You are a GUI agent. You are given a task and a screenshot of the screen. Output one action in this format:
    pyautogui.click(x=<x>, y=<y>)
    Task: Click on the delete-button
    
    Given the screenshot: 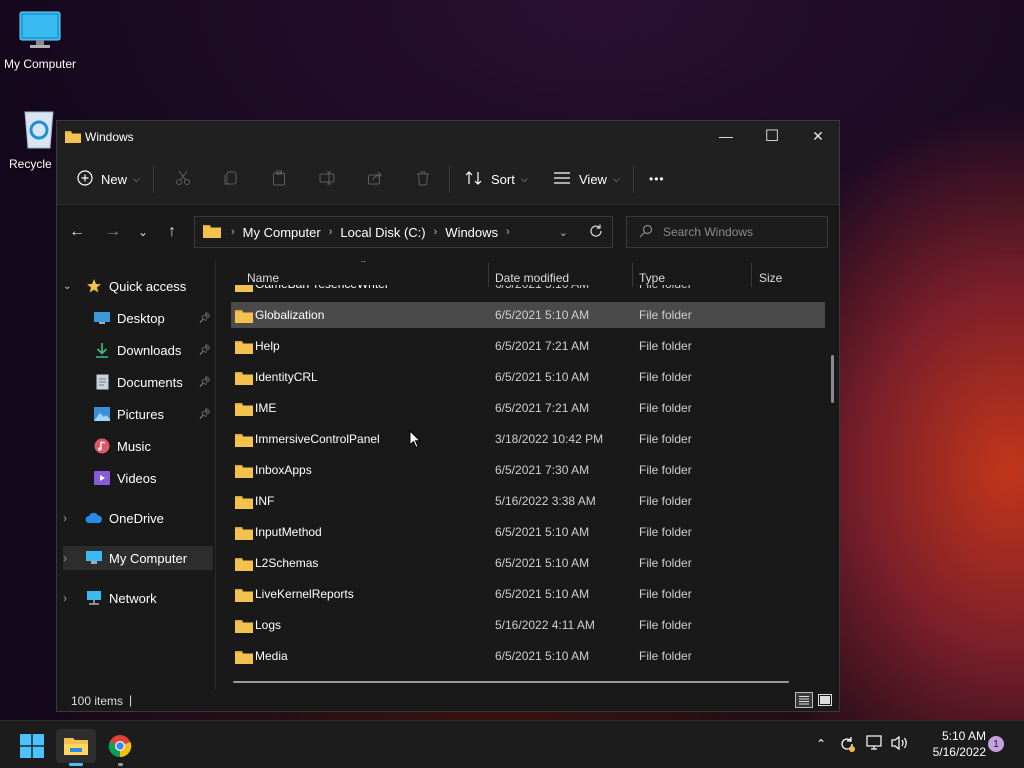 What is the action you would take?
    pyautogui.click(x=423, y=179)
    